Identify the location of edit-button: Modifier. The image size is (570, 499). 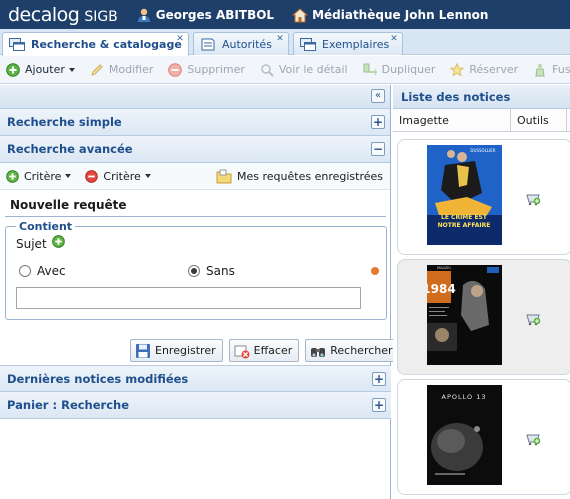
(121, 70).